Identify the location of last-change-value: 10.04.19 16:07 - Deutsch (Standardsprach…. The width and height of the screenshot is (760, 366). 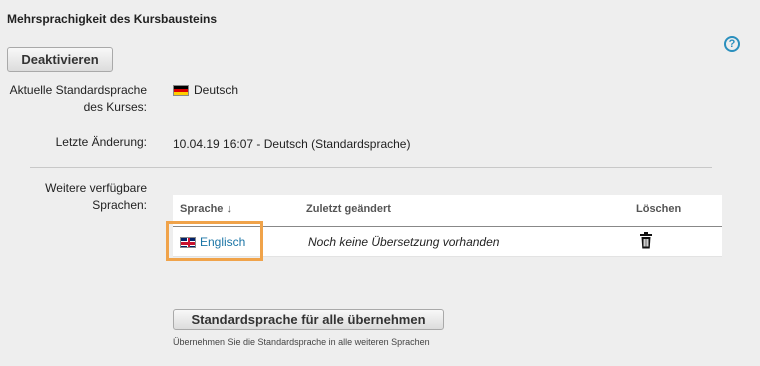
(292, 144).